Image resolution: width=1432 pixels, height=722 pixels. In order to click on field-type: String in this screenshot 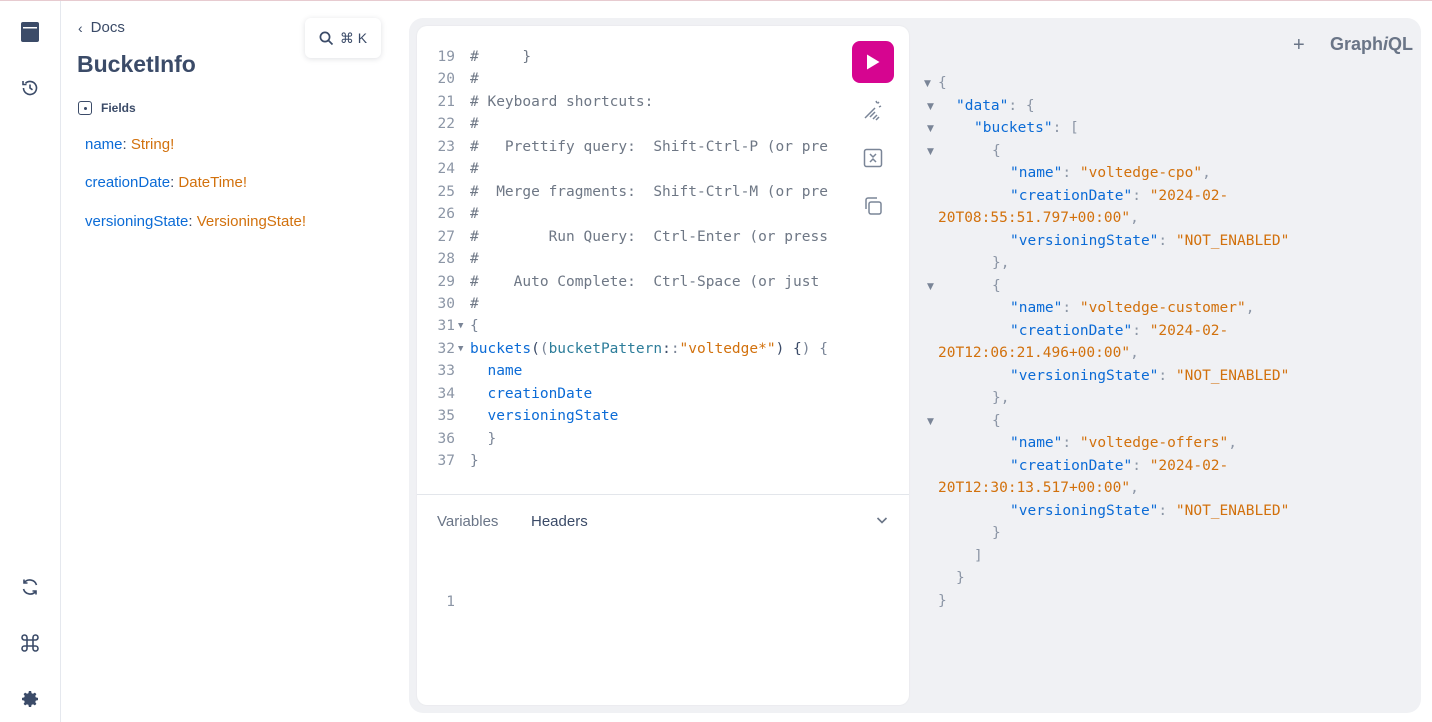, I will do `click(150, 144)`.